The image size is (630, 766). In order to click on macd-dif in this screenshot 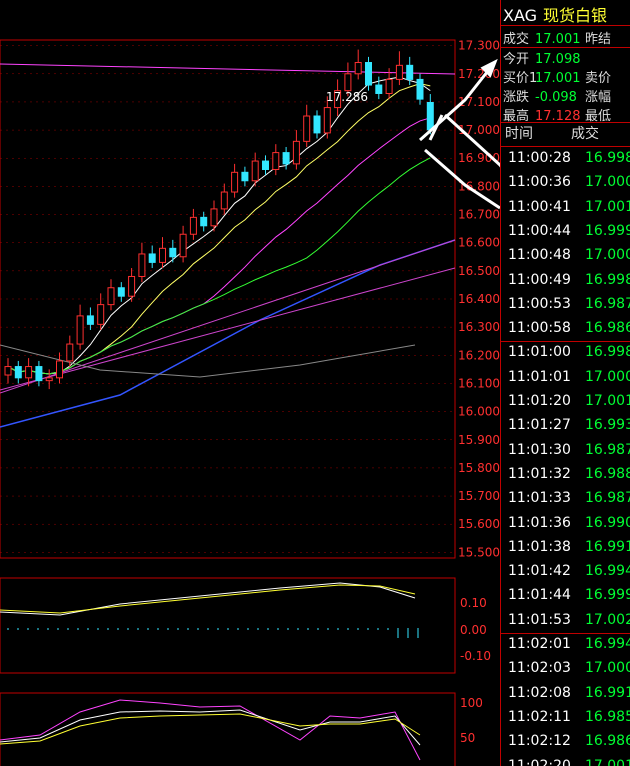, I will do `click(208, 599)`.